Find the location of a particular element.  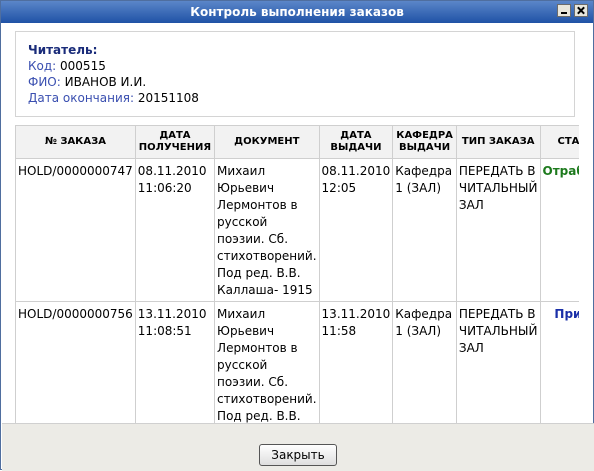

col-header-status: СТАТУС is located at coordinates (559, 142).